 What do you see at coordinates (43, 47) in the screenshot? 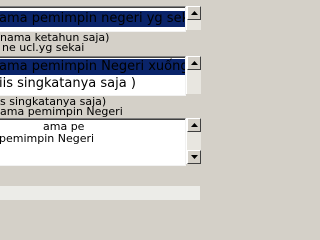
I see `trailing-text-2: ne ucl.yg sekai` at bounding box center [43, 47].